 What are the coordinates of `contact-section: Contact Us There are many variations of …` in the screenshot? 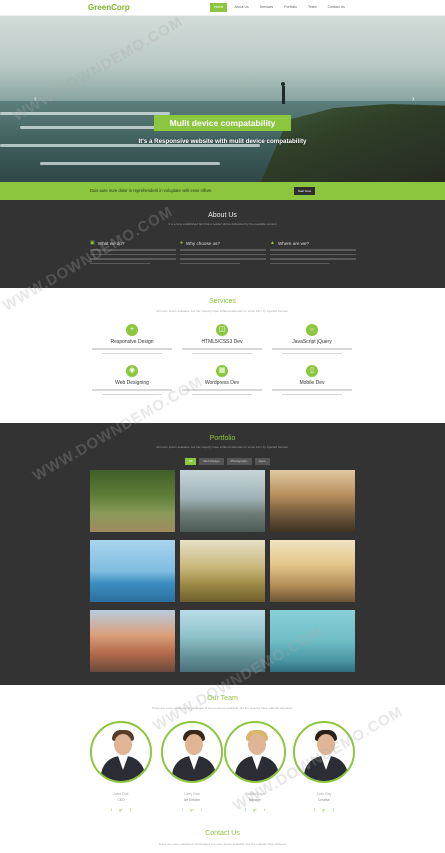 It's located at (222, 836).